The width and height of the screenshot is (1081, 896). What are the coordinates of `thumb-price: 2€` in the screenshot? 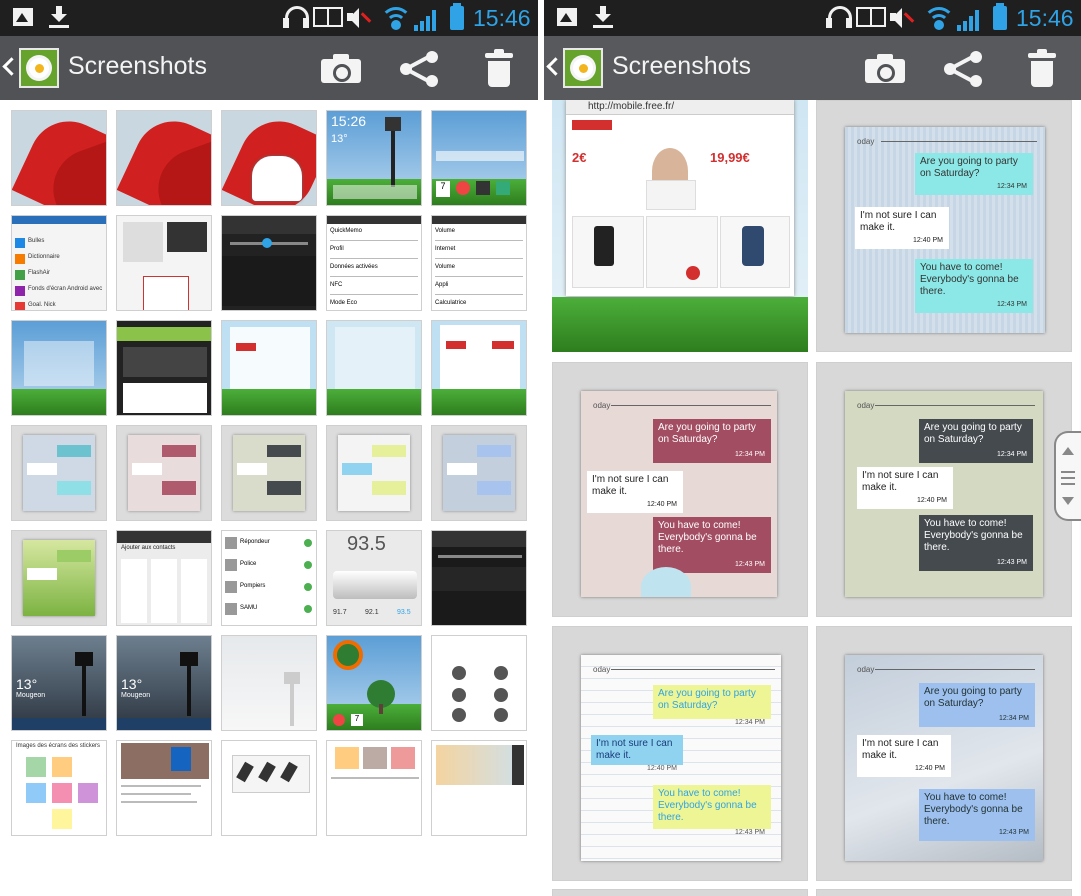 It's located at (579, 157).